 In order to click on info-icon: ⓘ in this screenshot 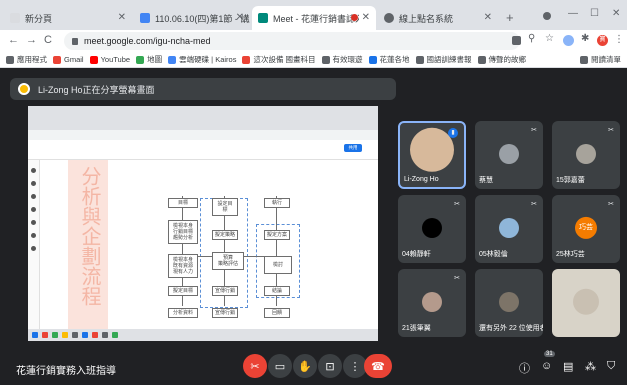, I will do `click(524, 368)`.